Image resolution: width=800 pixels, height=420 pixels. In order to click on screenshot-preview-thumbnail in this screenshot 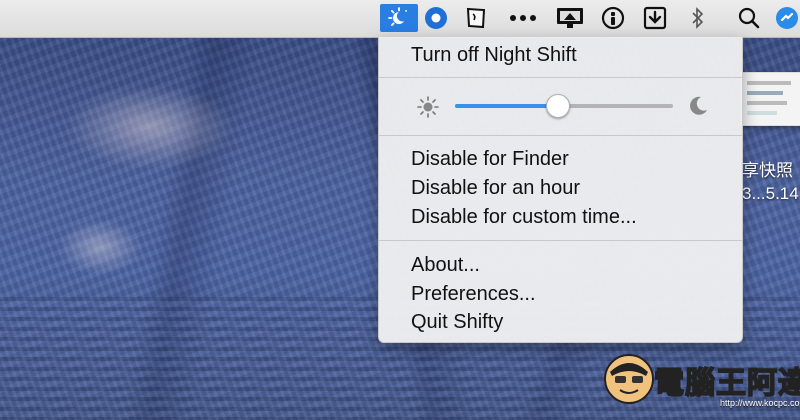, I will do `click(770, 99)`.